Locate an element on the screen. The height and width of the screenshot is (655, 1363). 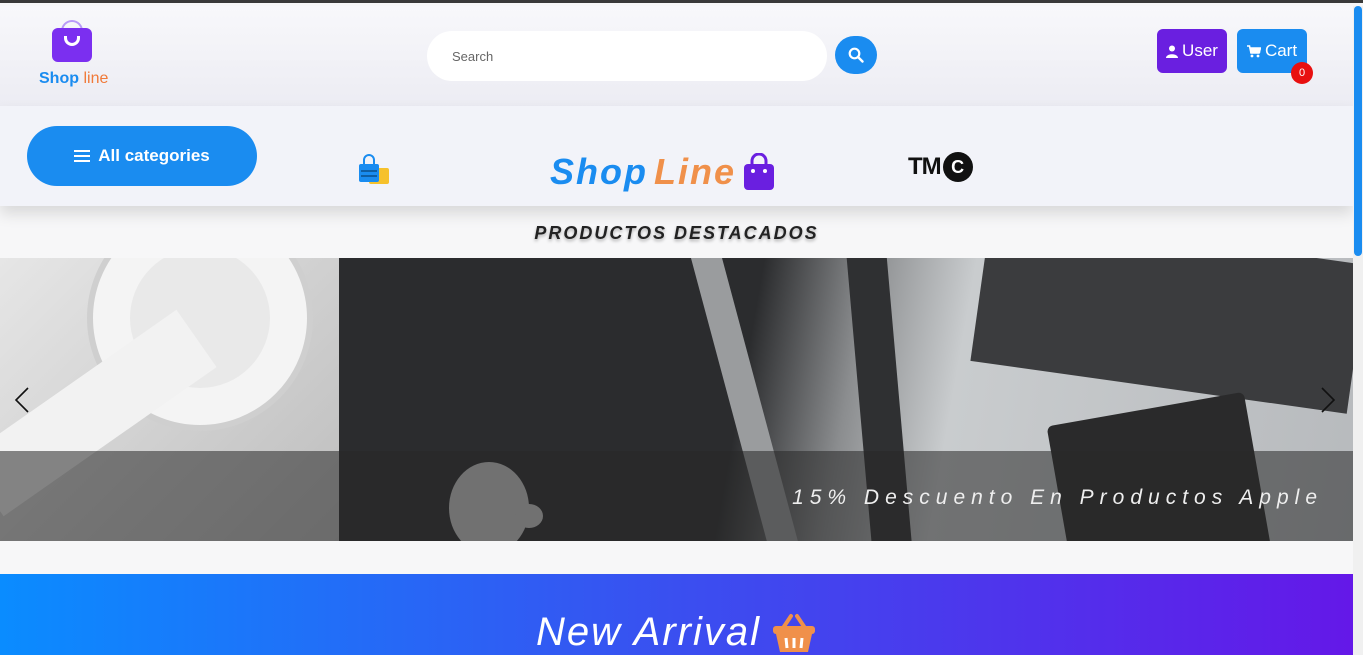
logo-word-shop: Shop is located at coordinates (59, 78).